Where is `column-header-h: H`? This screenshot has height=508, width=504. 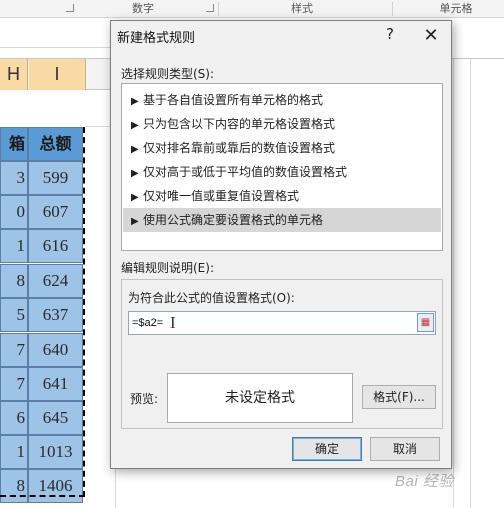 column-header-h: H is located at coordinates (14, 74).